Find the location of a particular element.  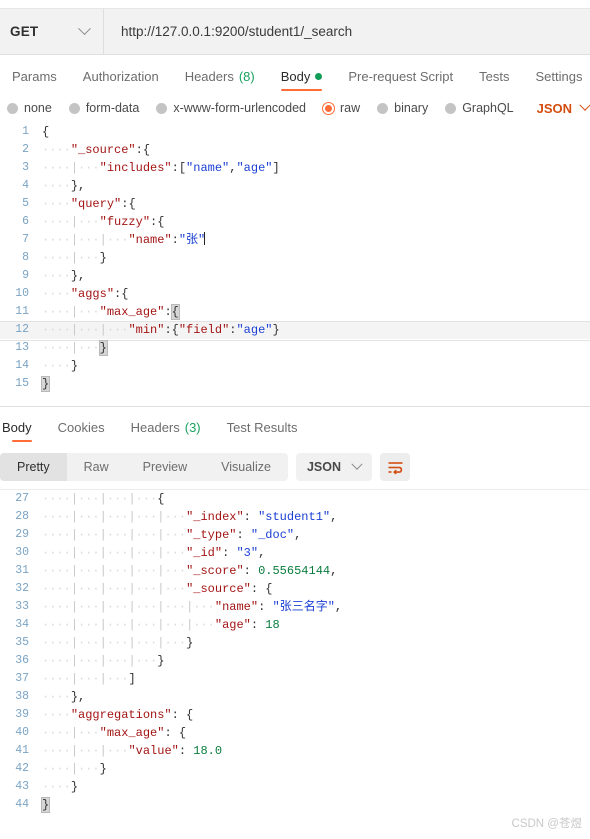

raw-format-label: JSON is located at coordinates (554, 108).